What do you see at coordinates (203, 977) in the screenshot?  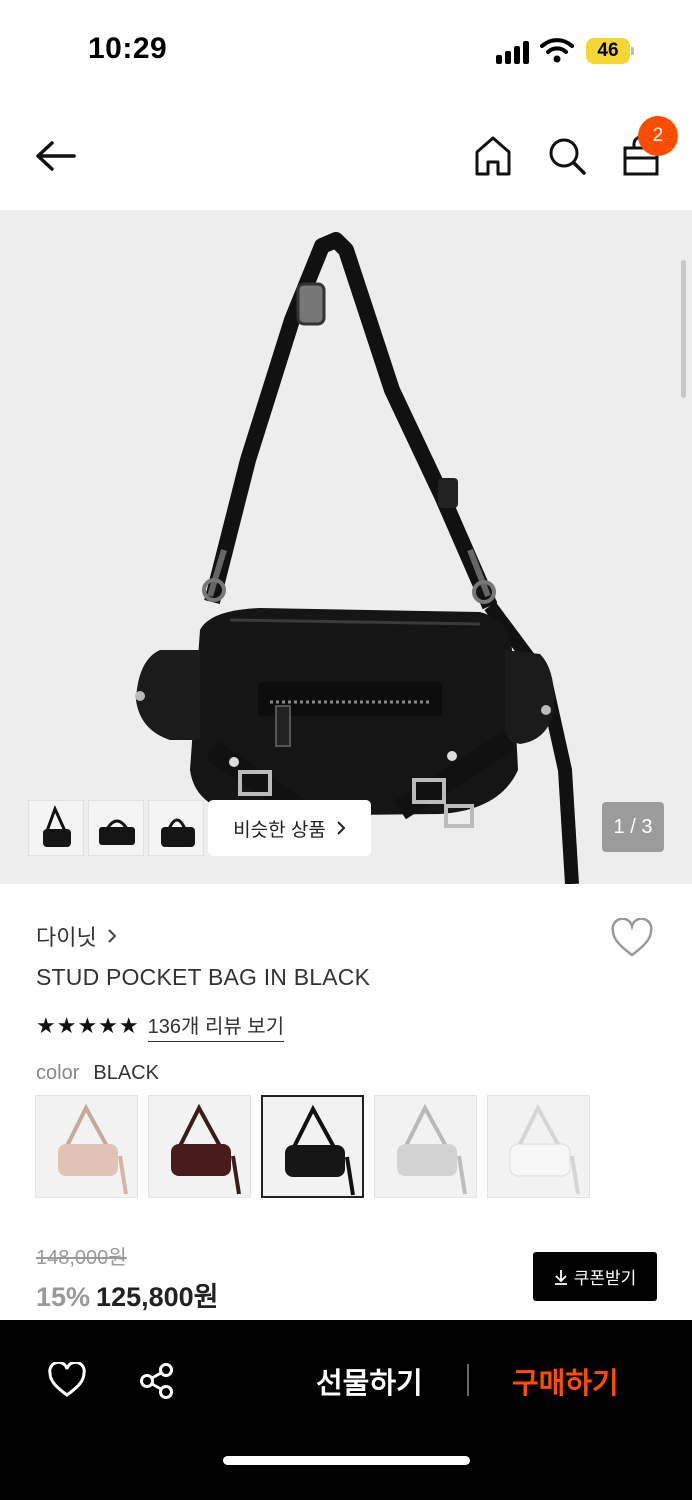 I see `product-title: STUD POCKET BAG IN BLACK` at bounding box center [203, 977].